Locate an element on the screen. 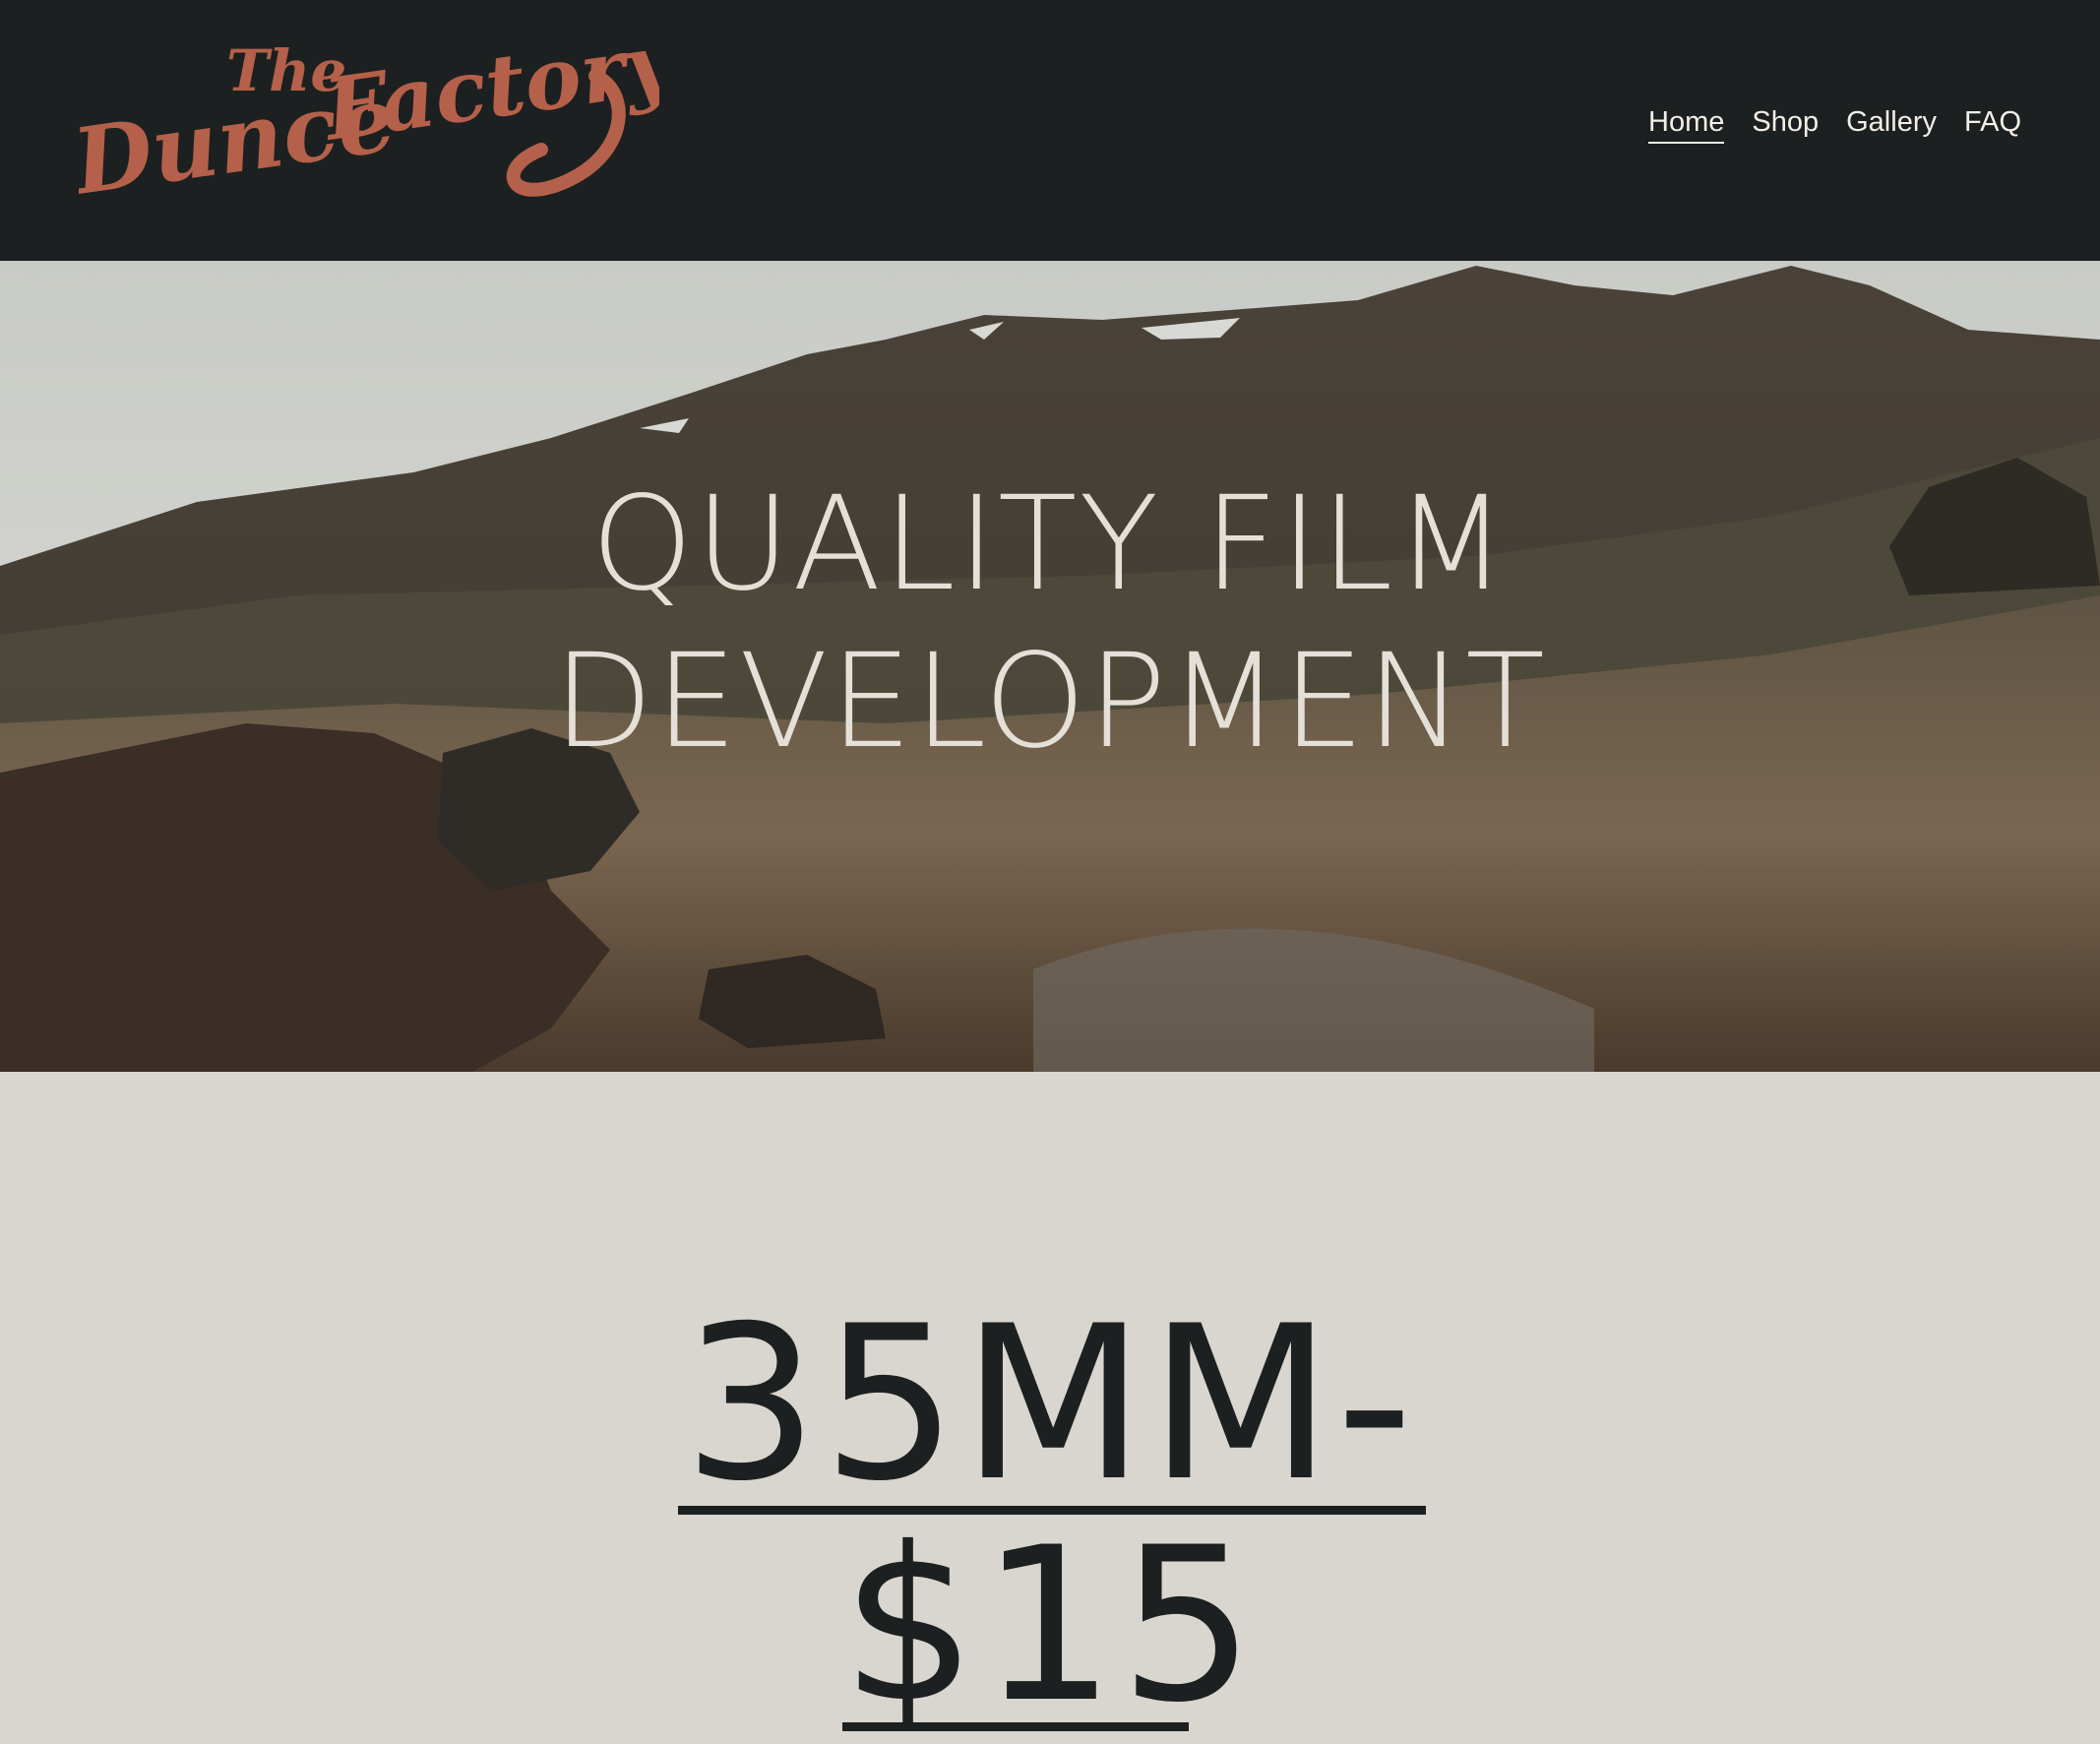  price-format-label: 35MM- is located at coordinates (1050, 1404).